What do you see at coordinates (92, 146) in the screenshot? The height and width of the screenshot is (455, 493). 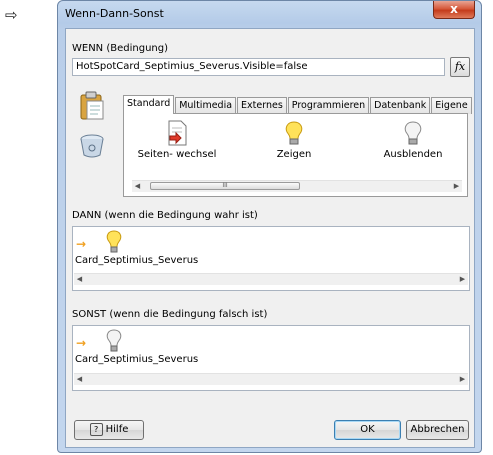 I see `recycle-bin-icon` at bounding box center [92, 146].